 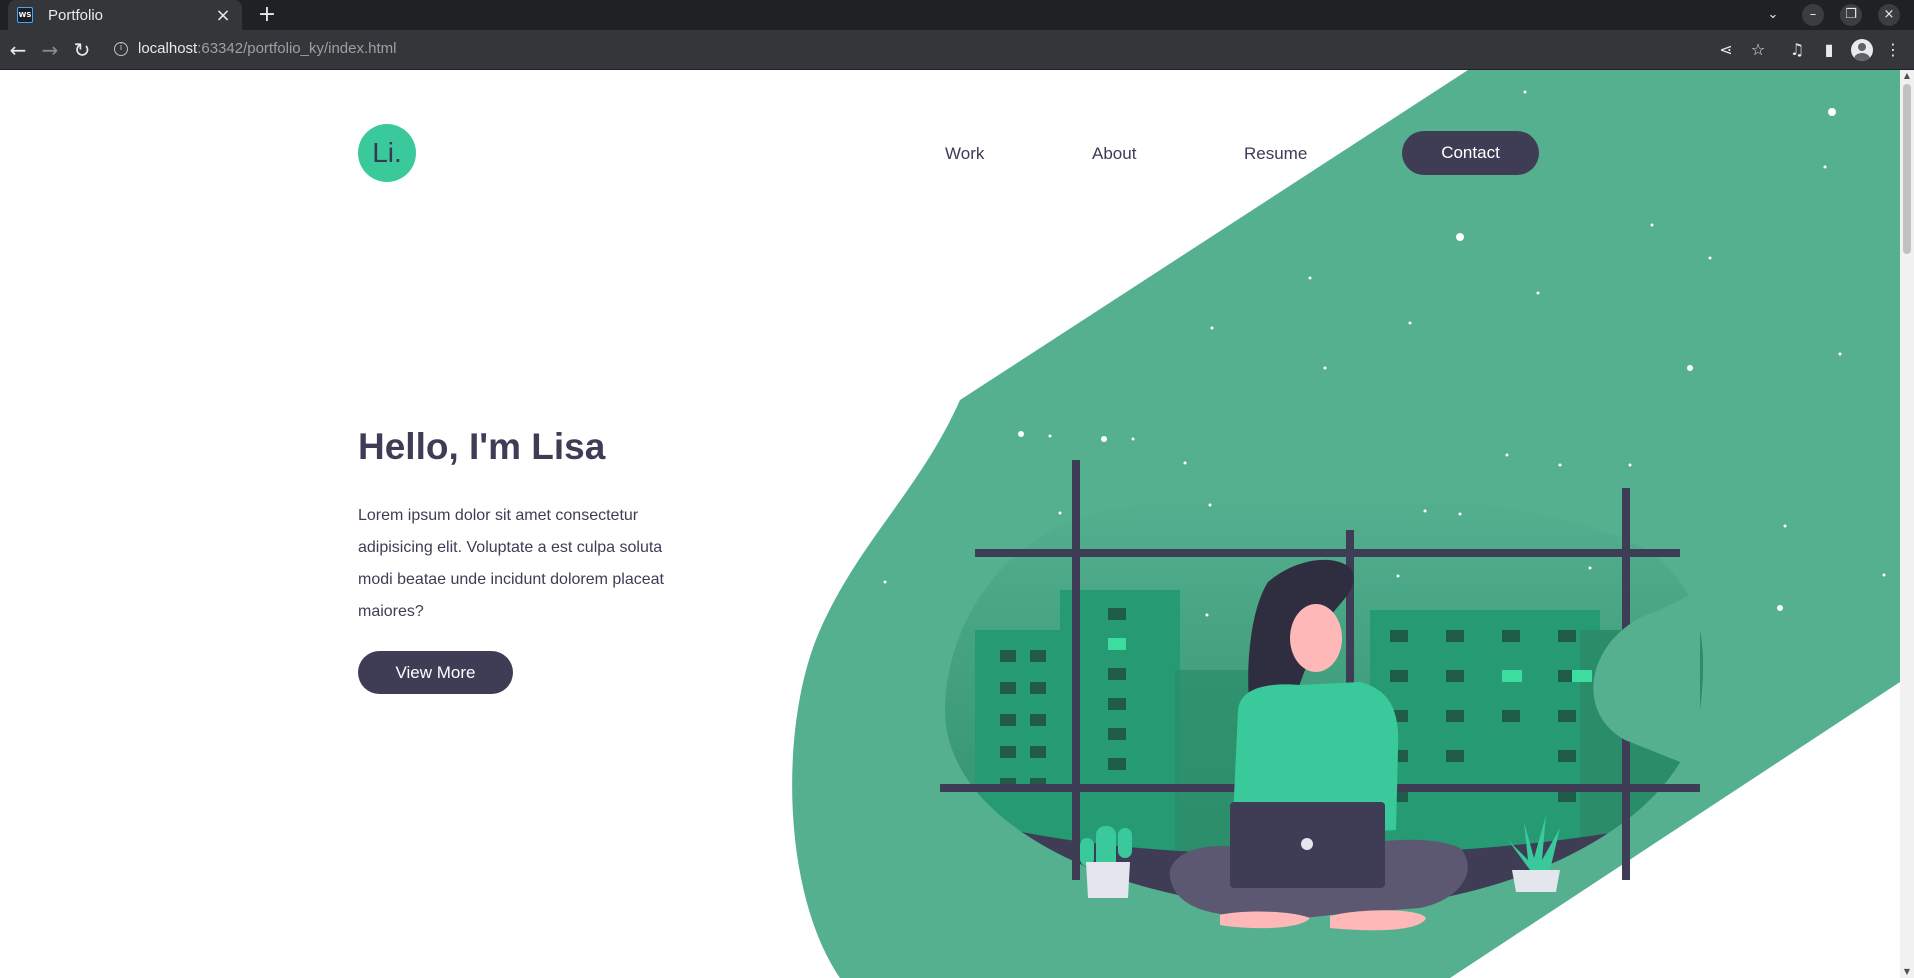 I want to click on scroll-down-icon: ▼, so click(x=1907, y=972).